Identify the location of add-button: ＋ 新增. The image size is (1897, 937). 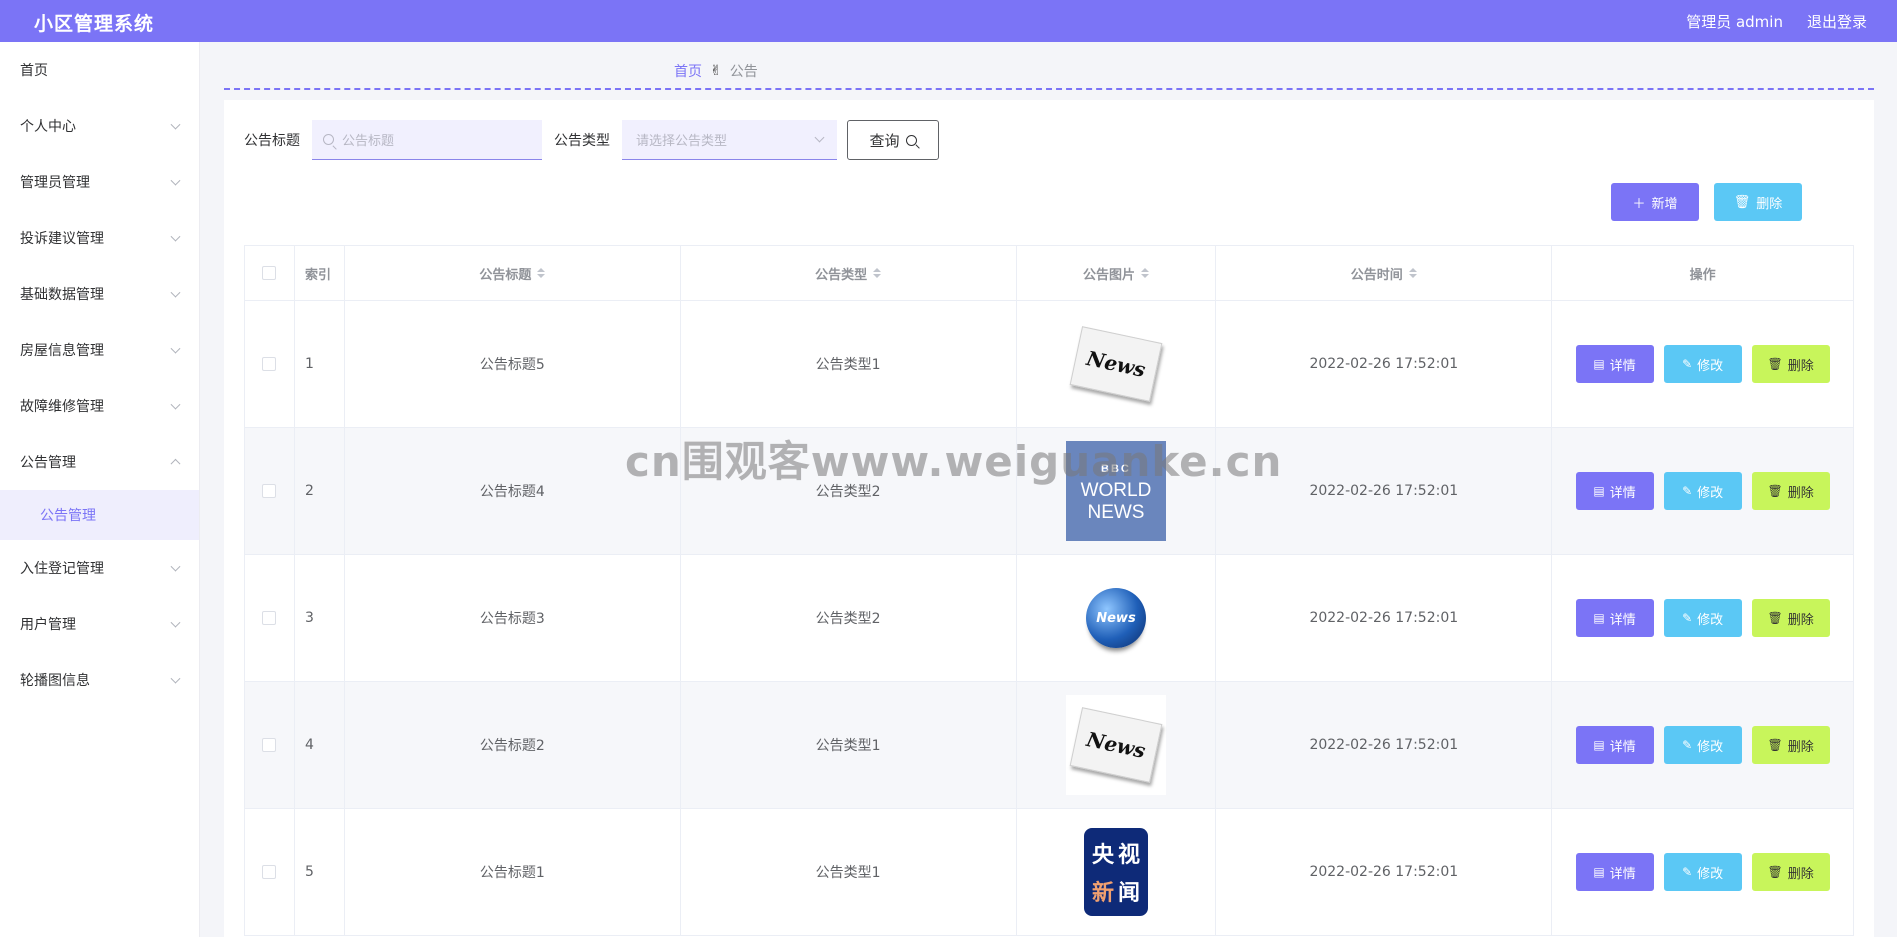
(1655, 202).